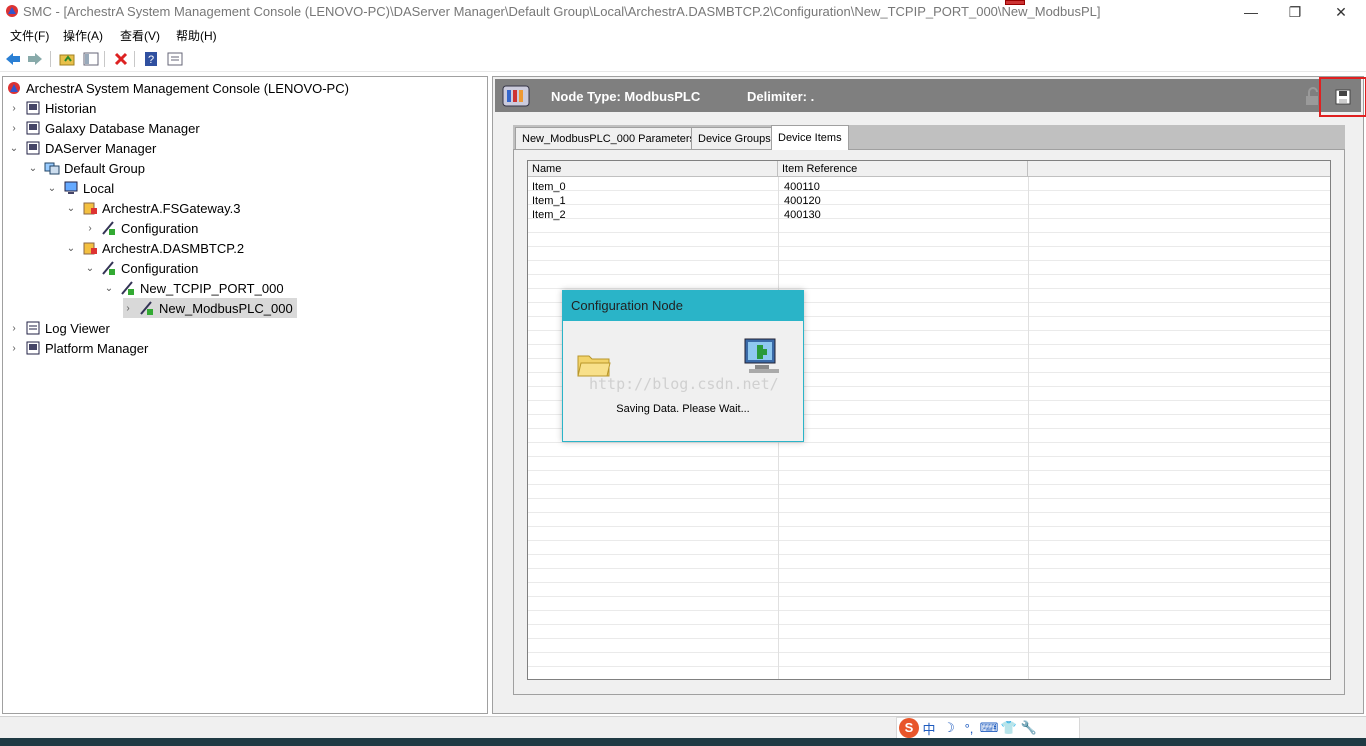 The height and width of the screenshot is (746, 1366). Describe the element at coordinates (91, 59) in the screenshot. I see `show-tree-icon` at that location.